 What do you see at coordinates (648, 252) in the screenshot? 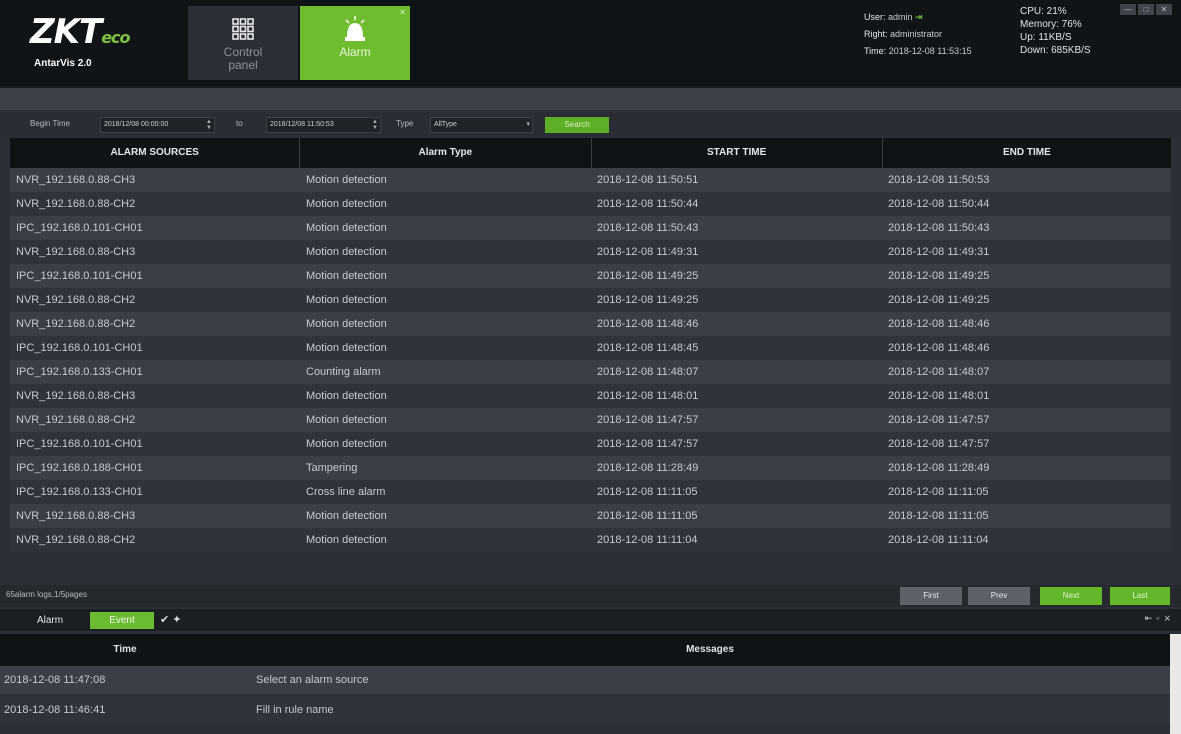
I see `cell-start-time: 2018-12-08 11:49:31` at bounding box center [648, 252].